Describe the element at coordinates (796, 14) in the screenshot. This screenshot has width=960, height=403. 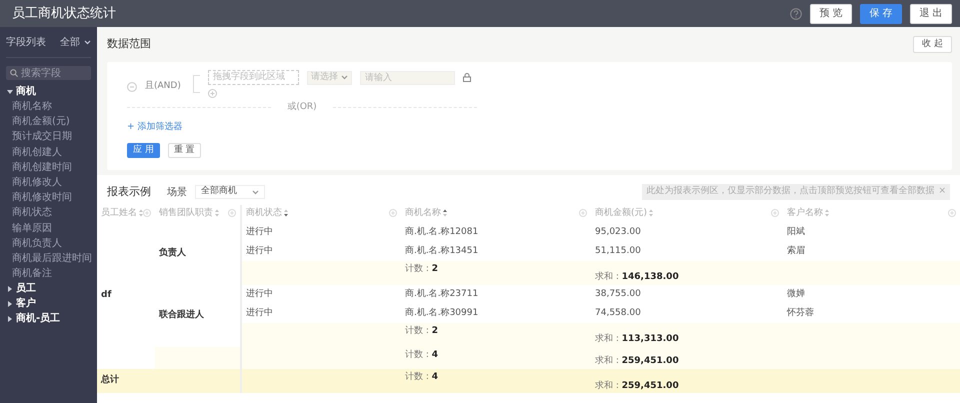
I see `help-icon` at that location.